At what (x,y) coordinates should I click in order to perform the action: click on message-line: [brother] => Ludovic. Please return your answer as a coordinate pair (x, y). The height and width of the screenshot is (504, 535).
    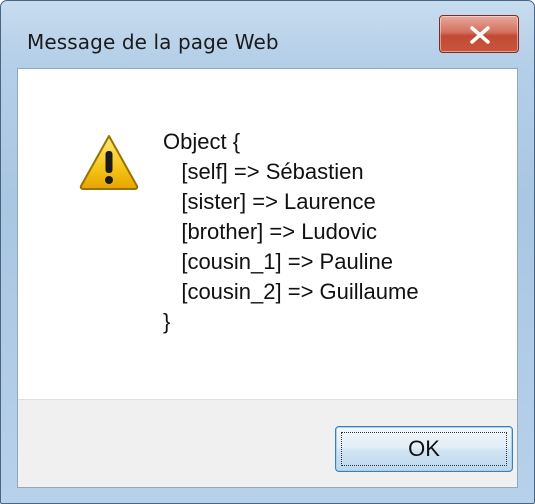
    Looking at the image, I should click on (270, 231).